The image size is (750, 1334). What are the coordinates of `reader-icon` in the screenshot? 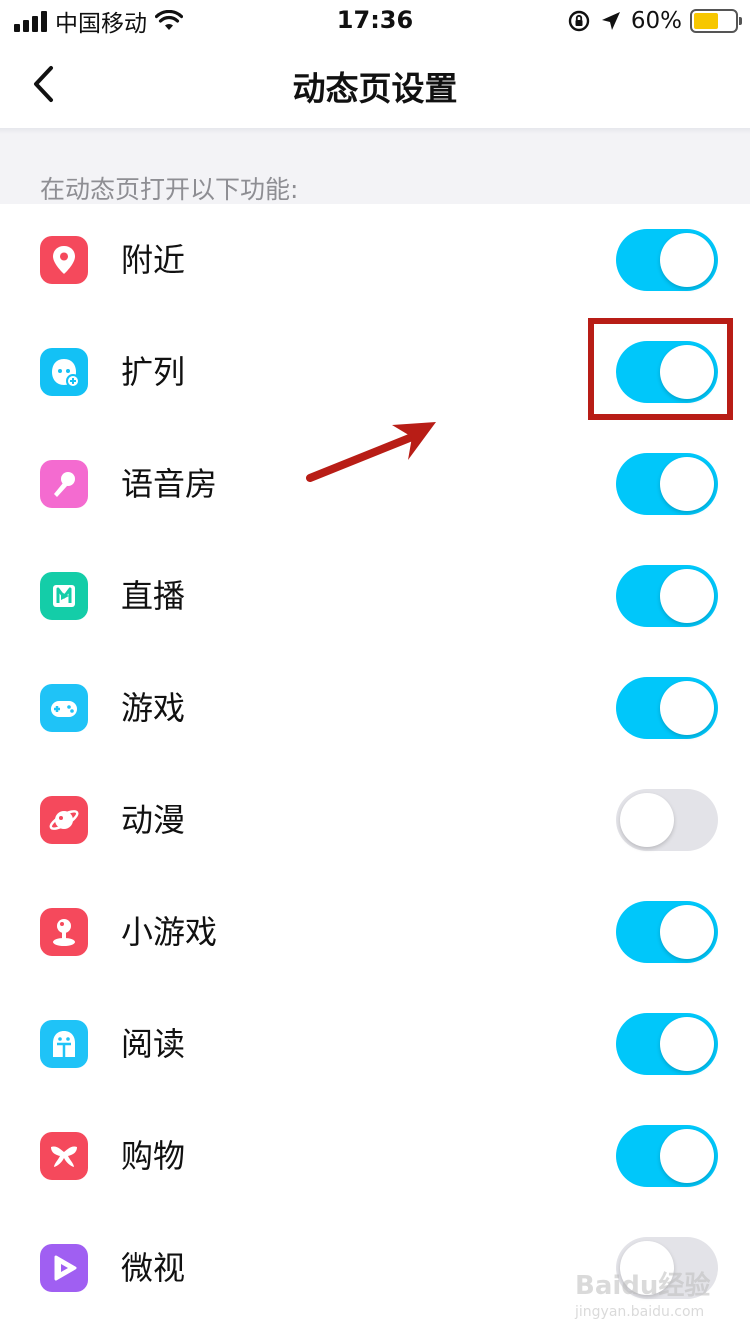 It's located at (64, 1044).